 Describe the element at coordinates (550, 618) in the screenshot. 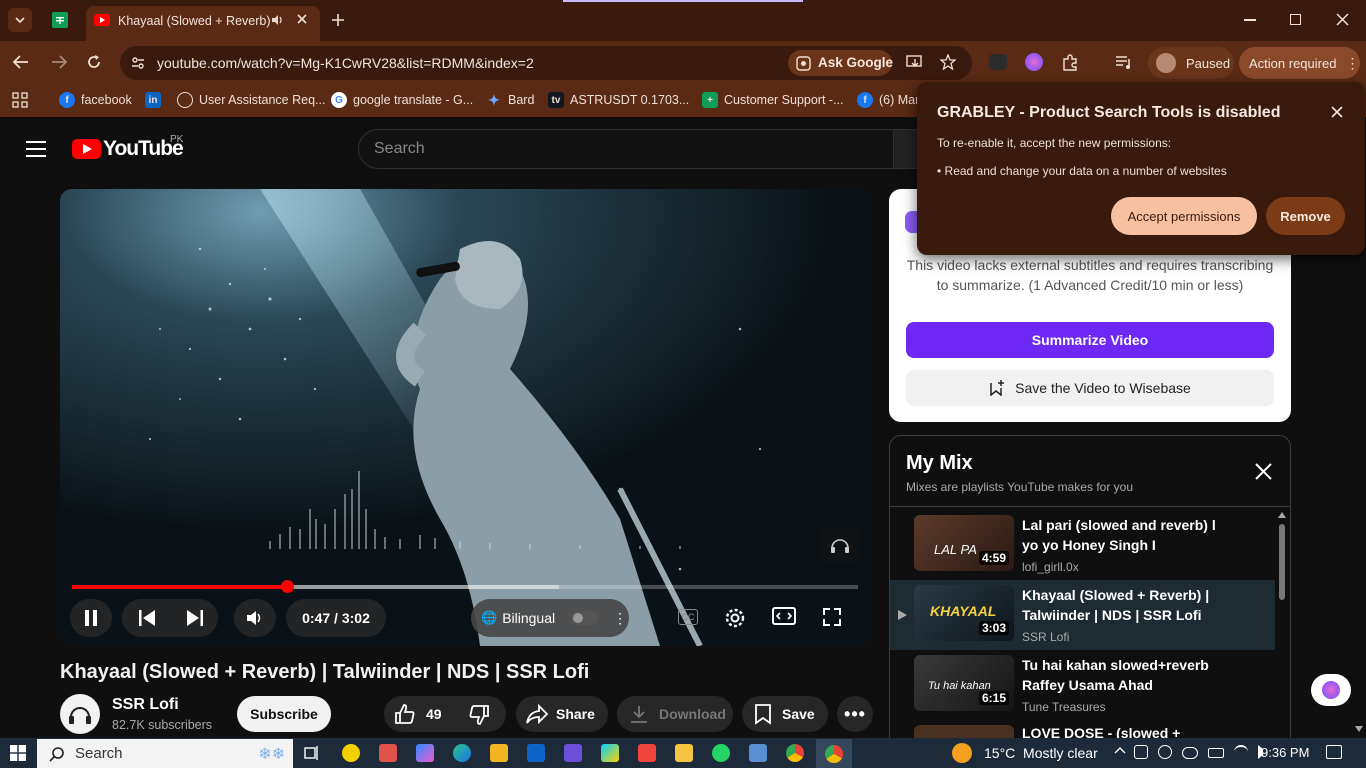

I see `bilingual-toggle: 🌐 Bilingual ⋮` at that location.